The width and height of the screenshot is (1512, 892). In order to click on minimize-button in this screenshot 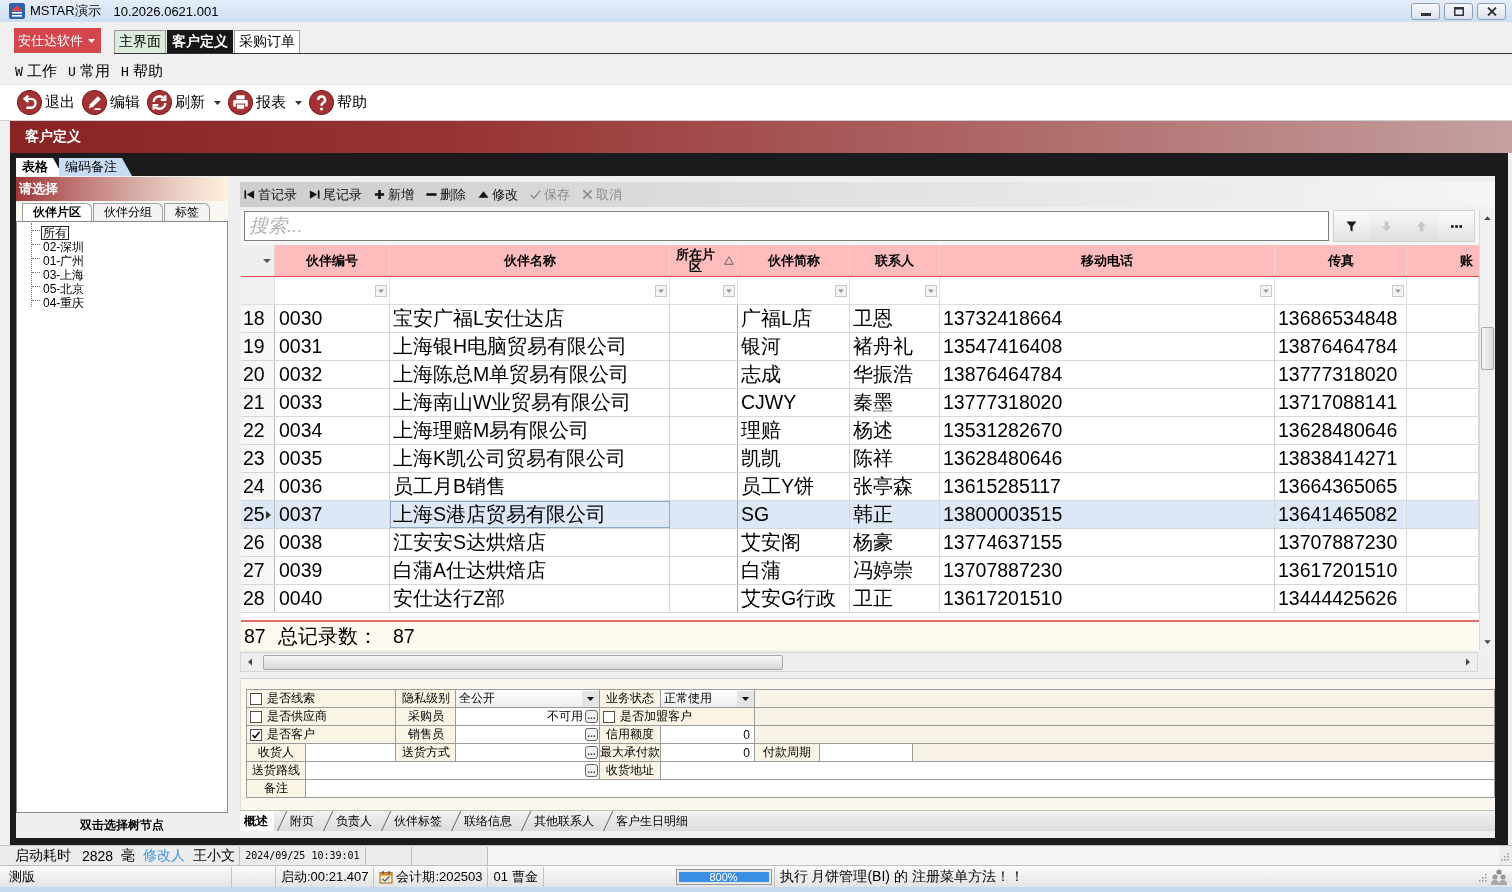, I will do `click(1425, 11)`.